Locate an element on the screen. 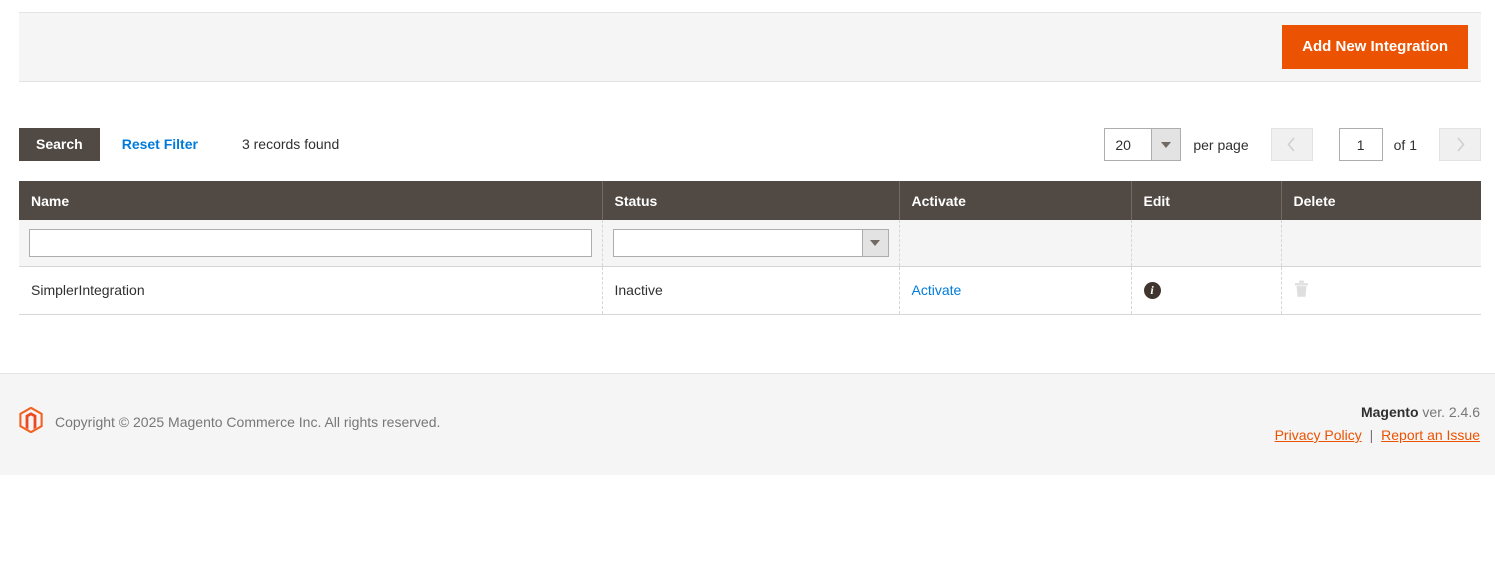 The height and width of the screenshot is (577, 1495). grid-toolbar-left: Search Reset Filter 3 records found is located at coordinates (179, 144).